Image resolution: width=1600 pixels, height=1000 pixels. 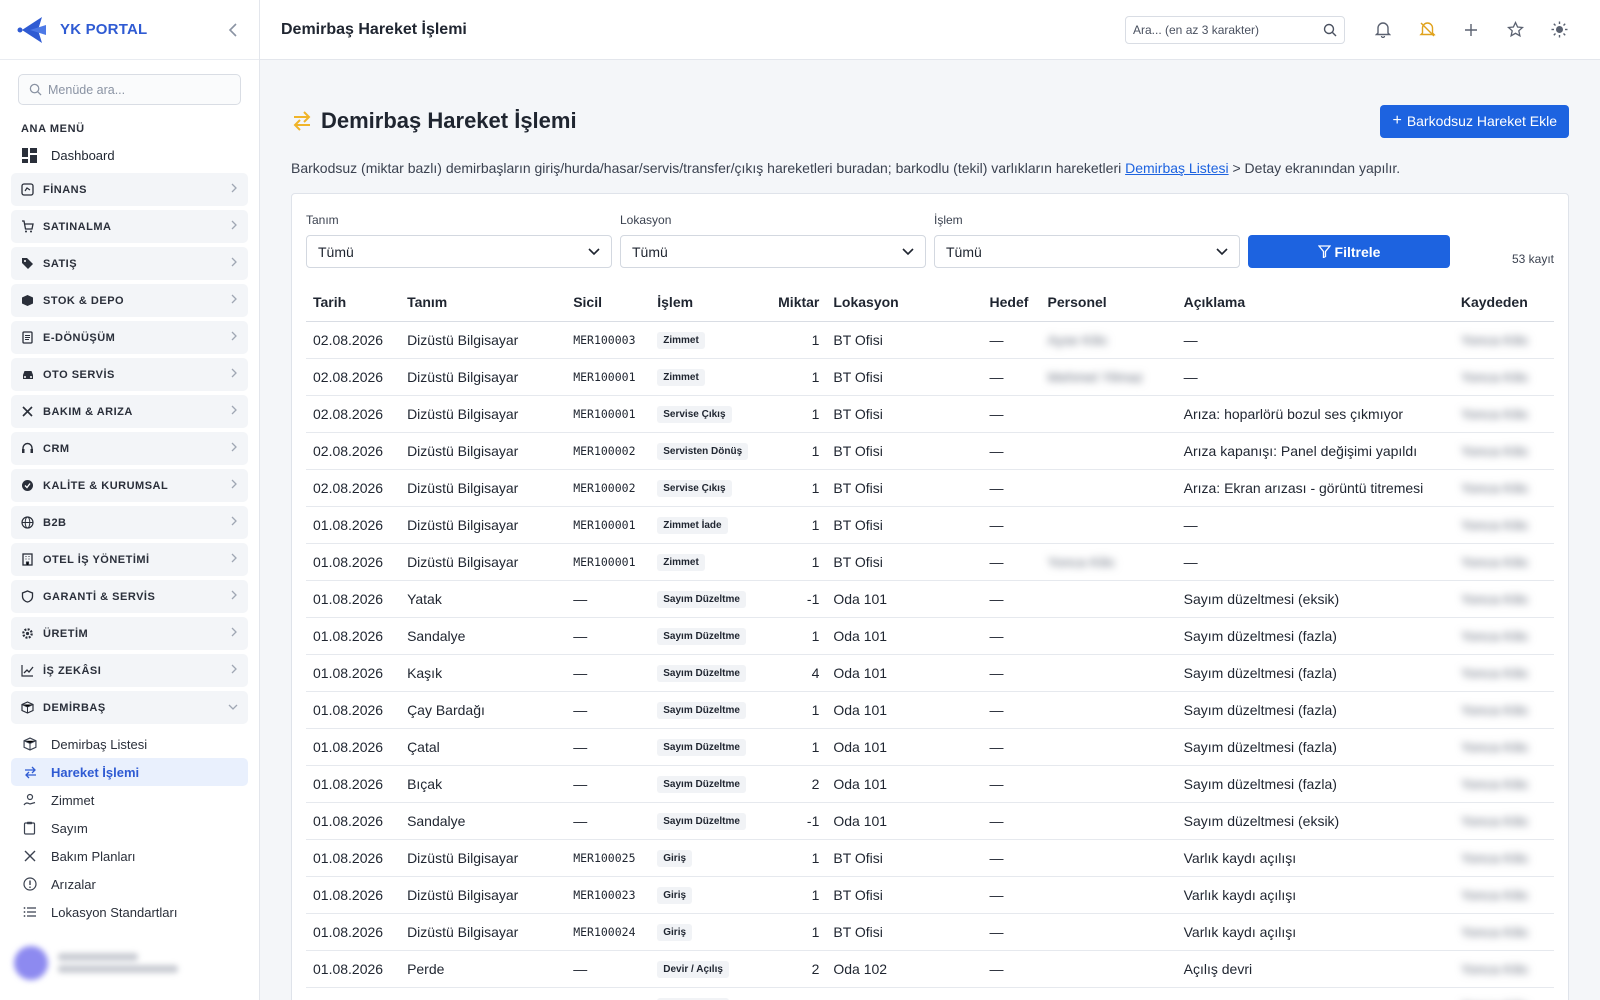 I want to click on column-header: Kaydeden, so click(x=1503, y=303).